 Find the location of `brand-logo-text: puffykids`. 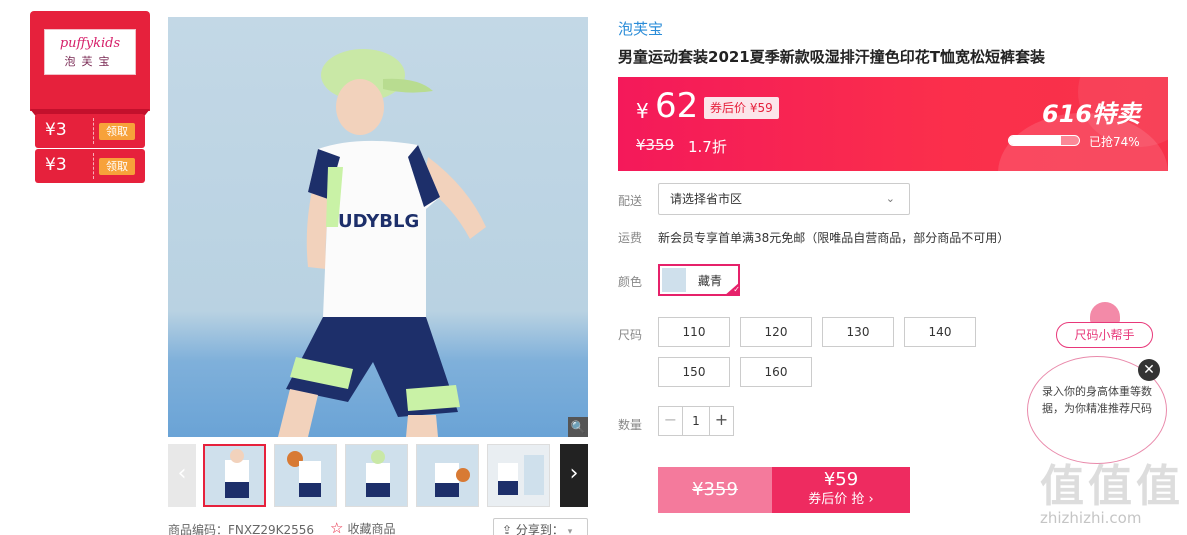

brand-logo-text: puffykids is located at coordinates (90, 43).